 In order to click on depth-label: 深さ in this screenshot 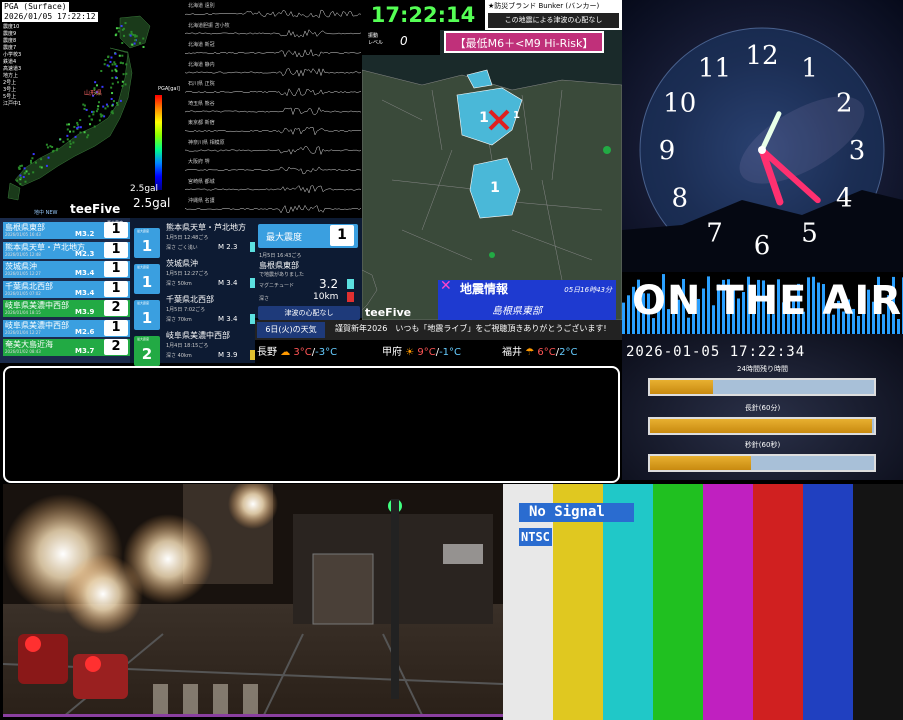, I will do `click(264, 299)`.